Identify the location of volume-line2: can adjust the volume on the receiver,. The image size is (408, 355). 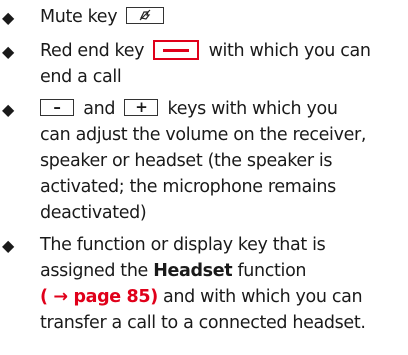
(203, 135).